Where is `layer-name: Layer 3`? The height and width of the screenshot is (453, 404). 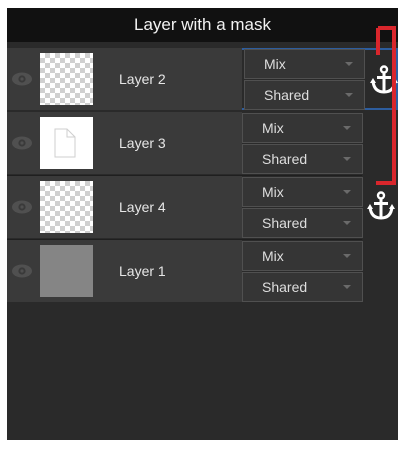
layer-name: Layer 3 is located at coordinates (142, 143).